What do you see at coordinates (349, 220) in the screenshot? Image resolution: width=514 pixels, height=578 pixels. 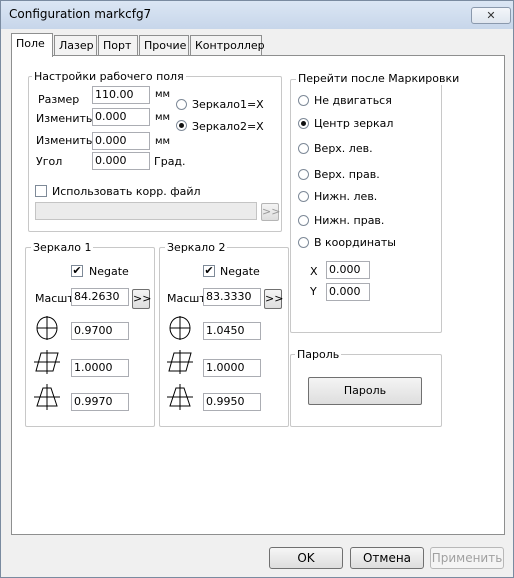 I see `goto-bottom-right-label: Нижн. прав.` at bounding box center [349, 220].